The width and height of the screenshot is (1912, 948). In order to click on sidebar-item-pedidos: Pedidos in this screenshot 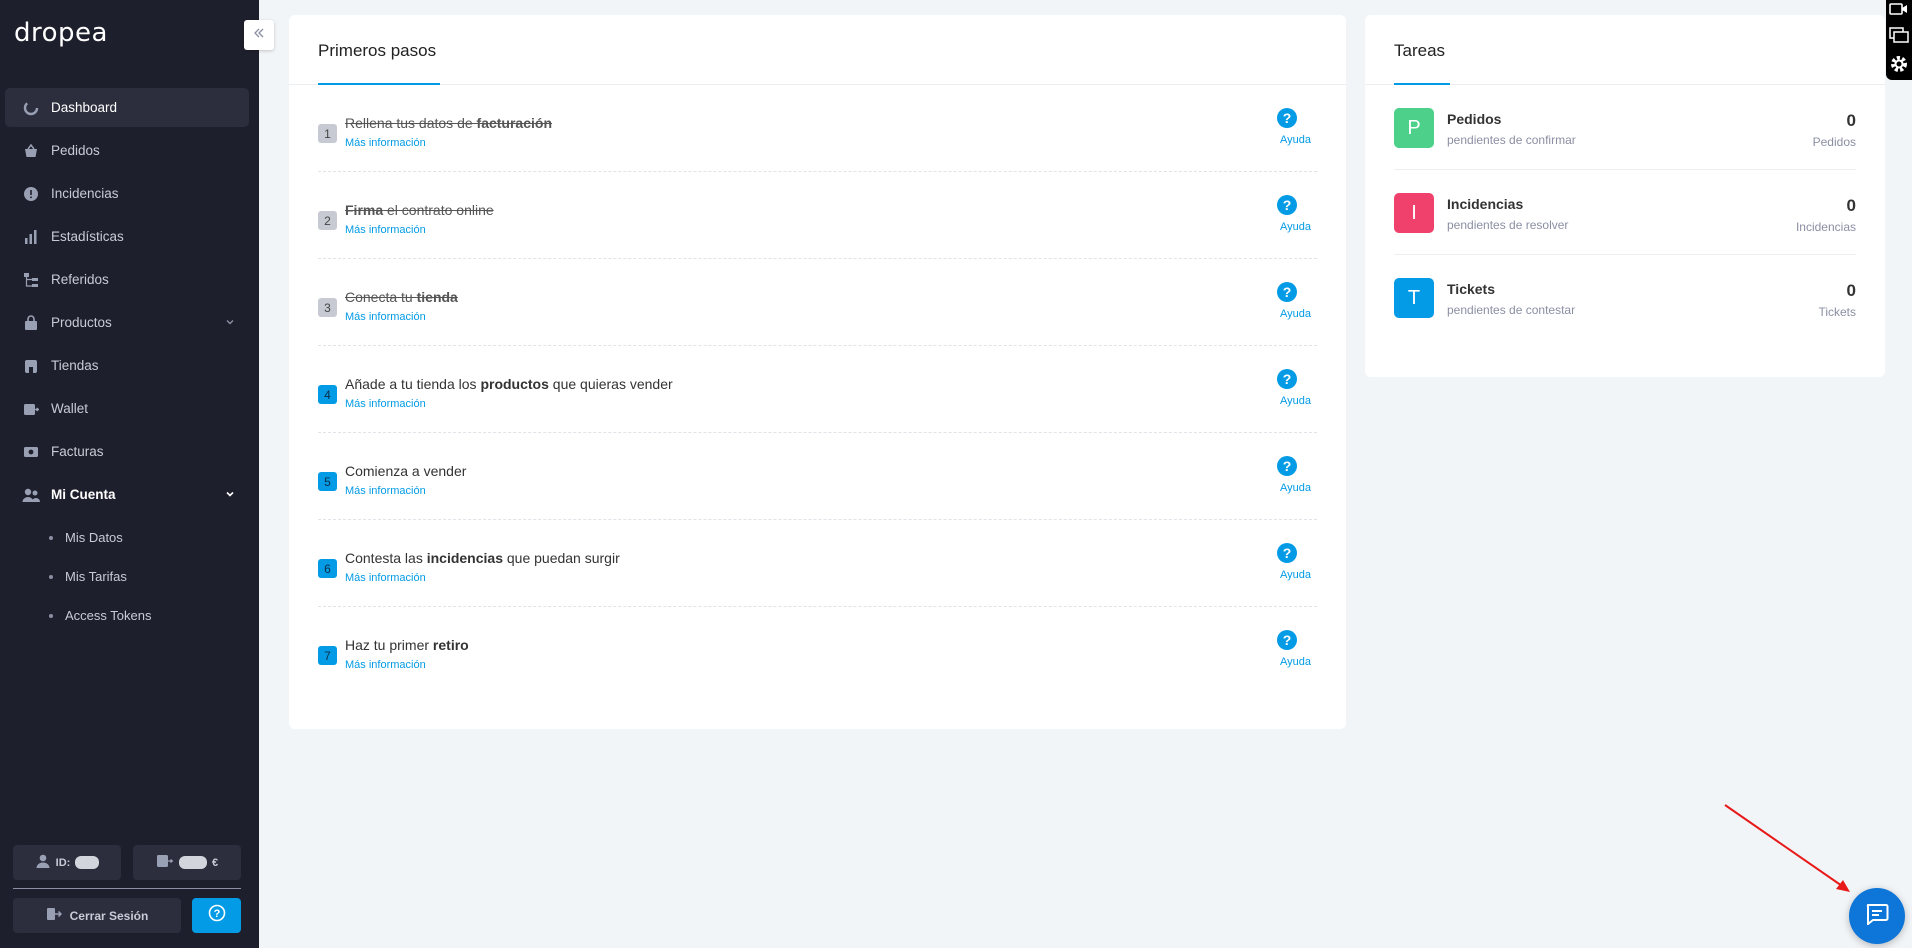, I will do `click(127, 150)`.